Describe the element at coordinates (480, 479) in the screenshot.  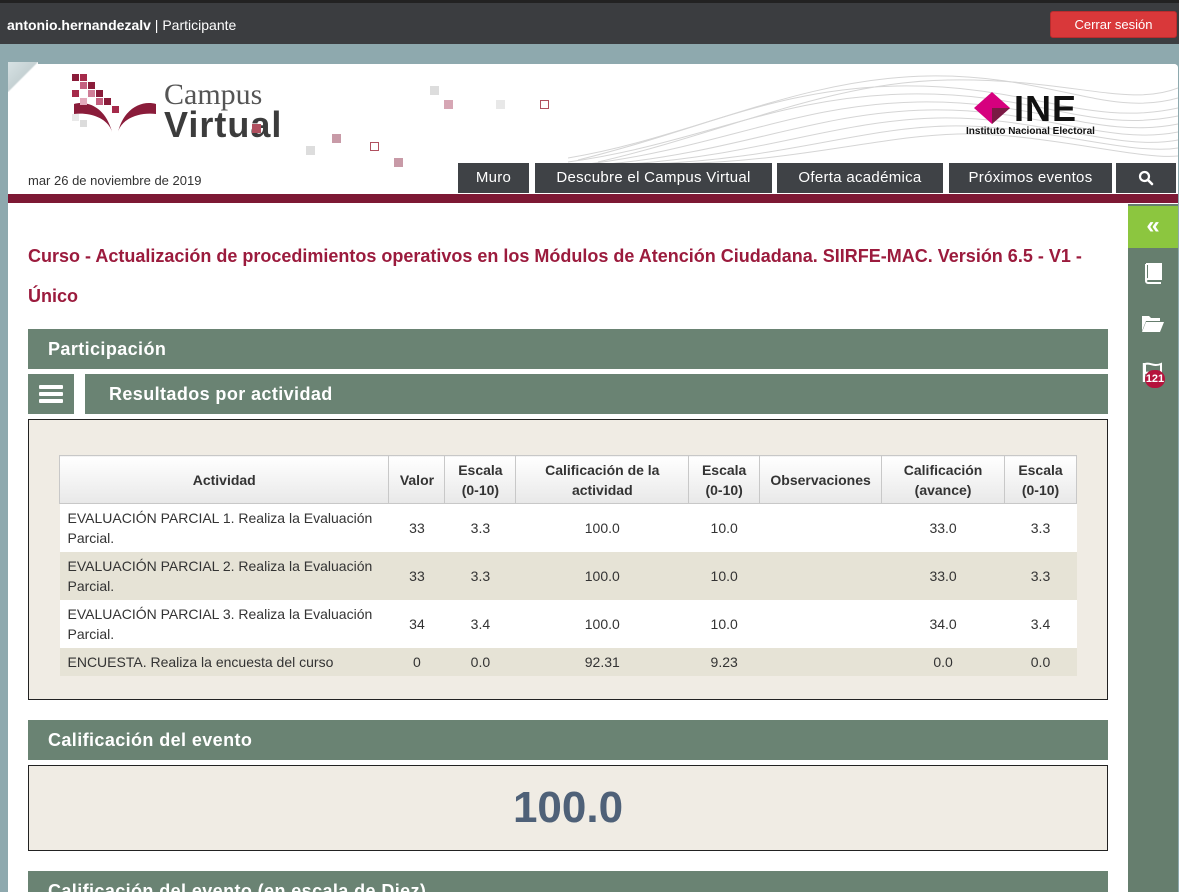
I see `col-escala-1: Escala (0-10)` at that location.